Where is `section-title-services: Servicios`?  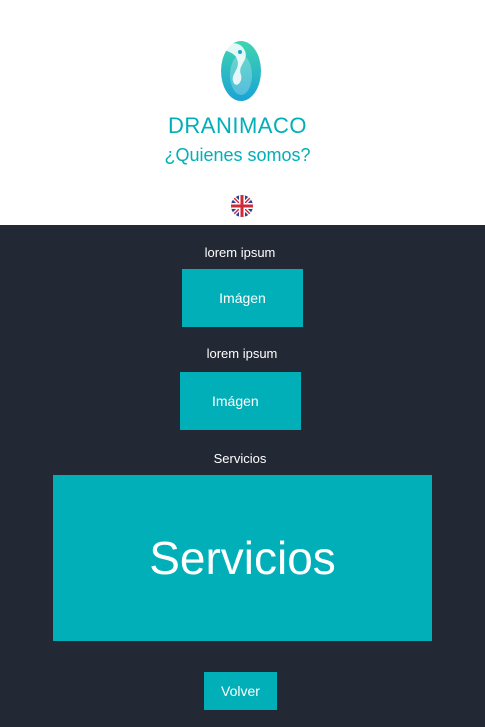 section-title-services: Servicios is located at coordinates (240, 458).